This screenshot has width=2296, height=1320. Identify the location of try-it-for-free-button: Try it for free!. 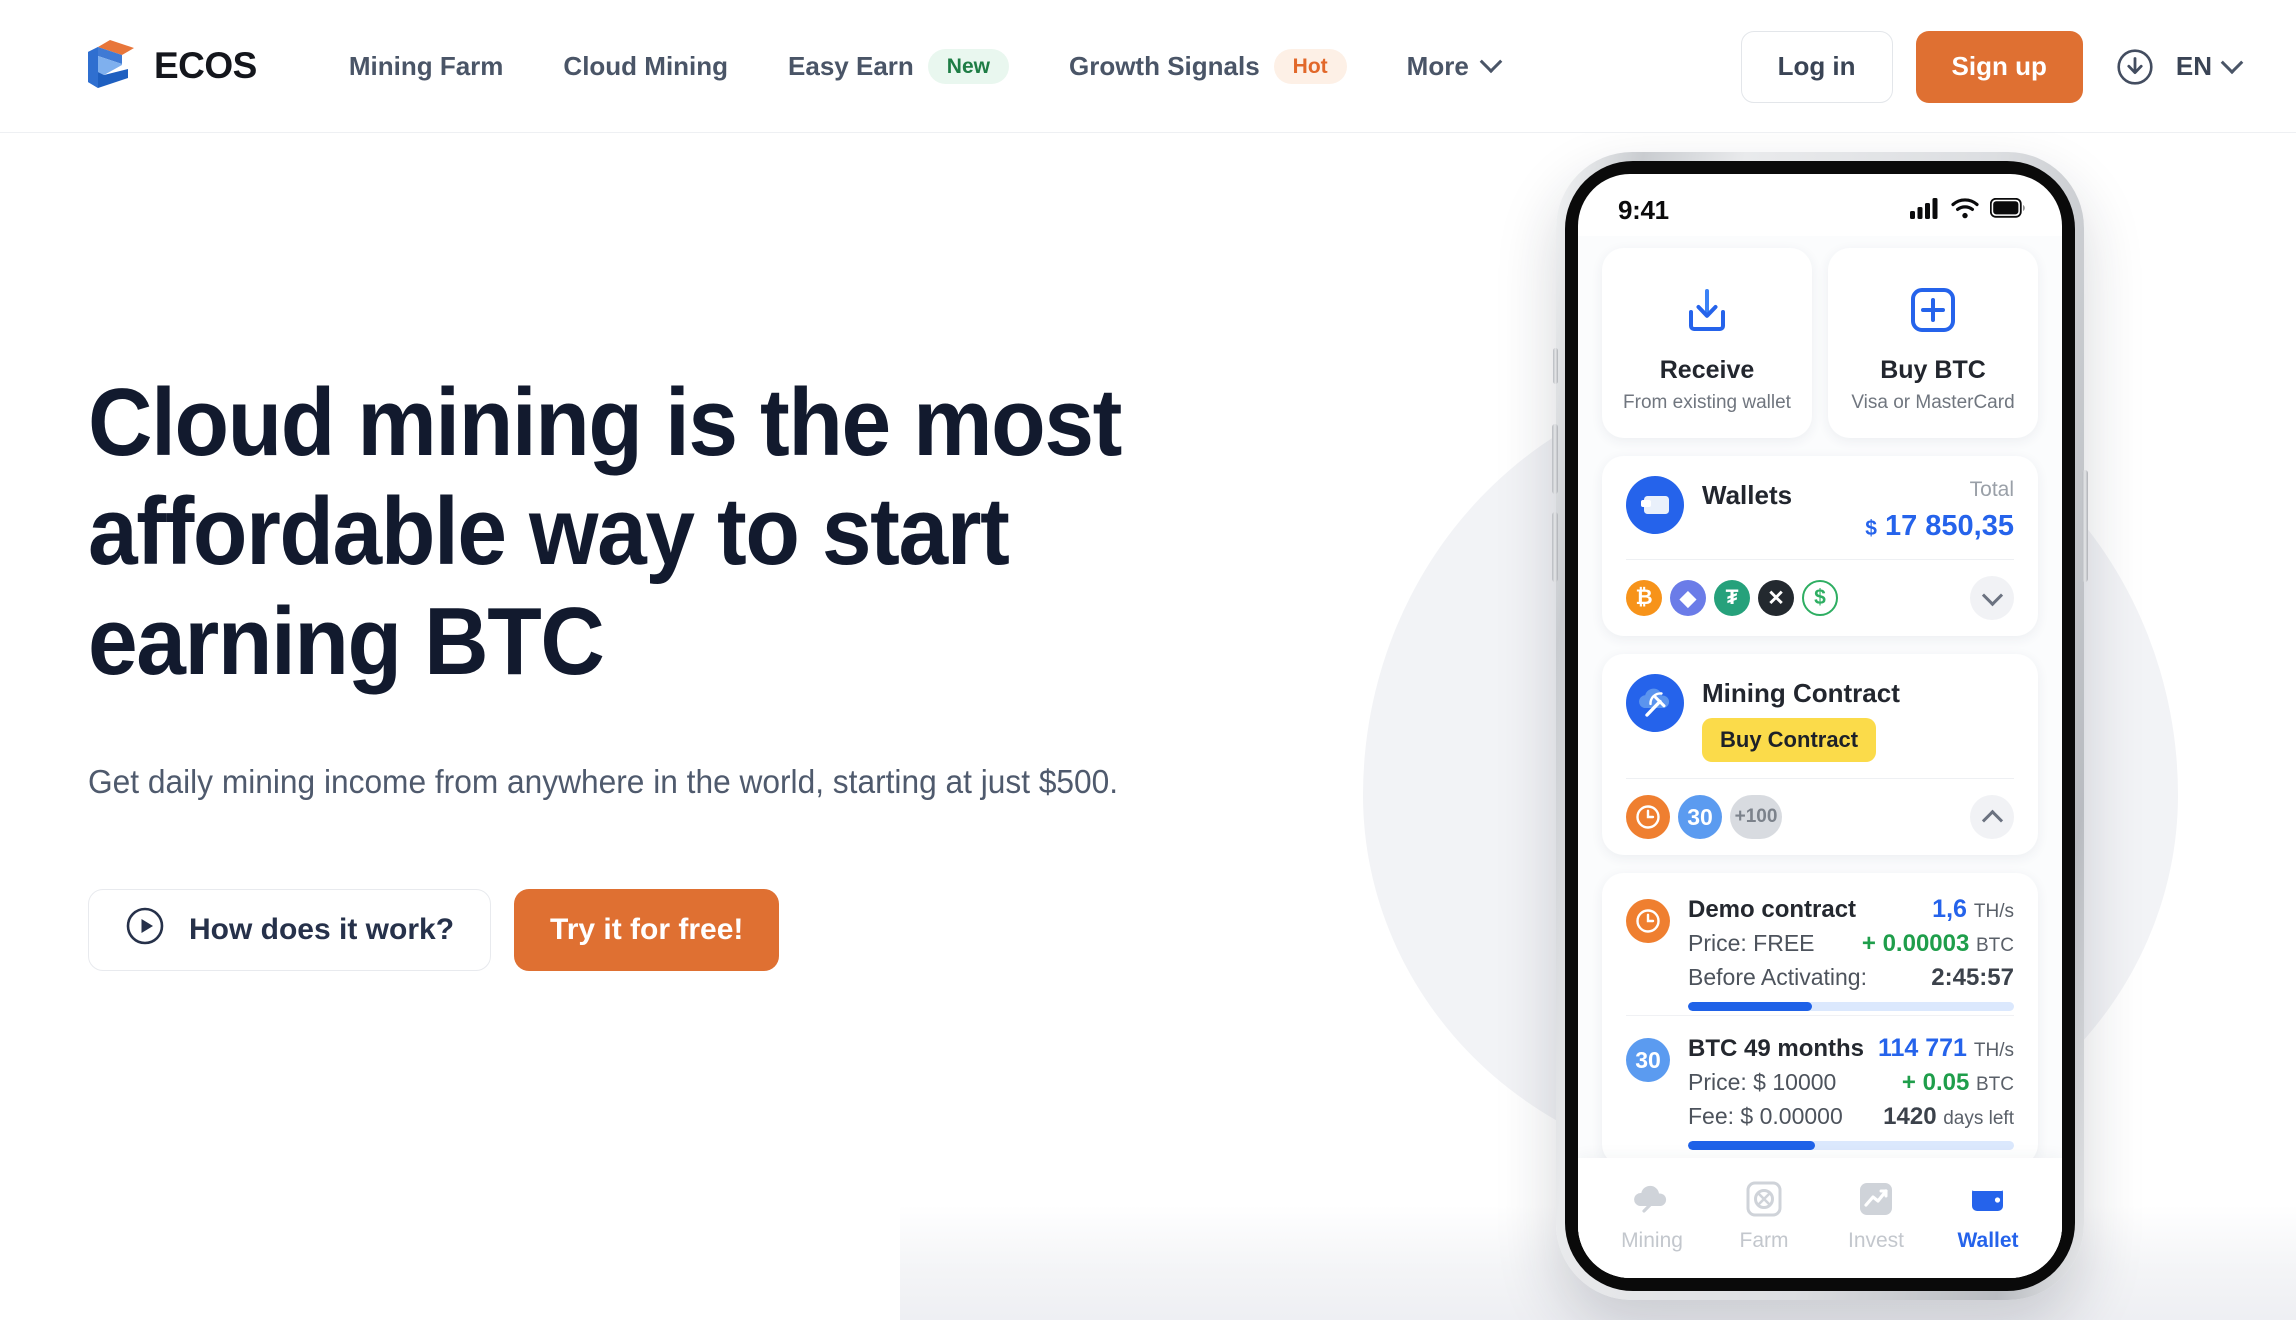
(647, 930).